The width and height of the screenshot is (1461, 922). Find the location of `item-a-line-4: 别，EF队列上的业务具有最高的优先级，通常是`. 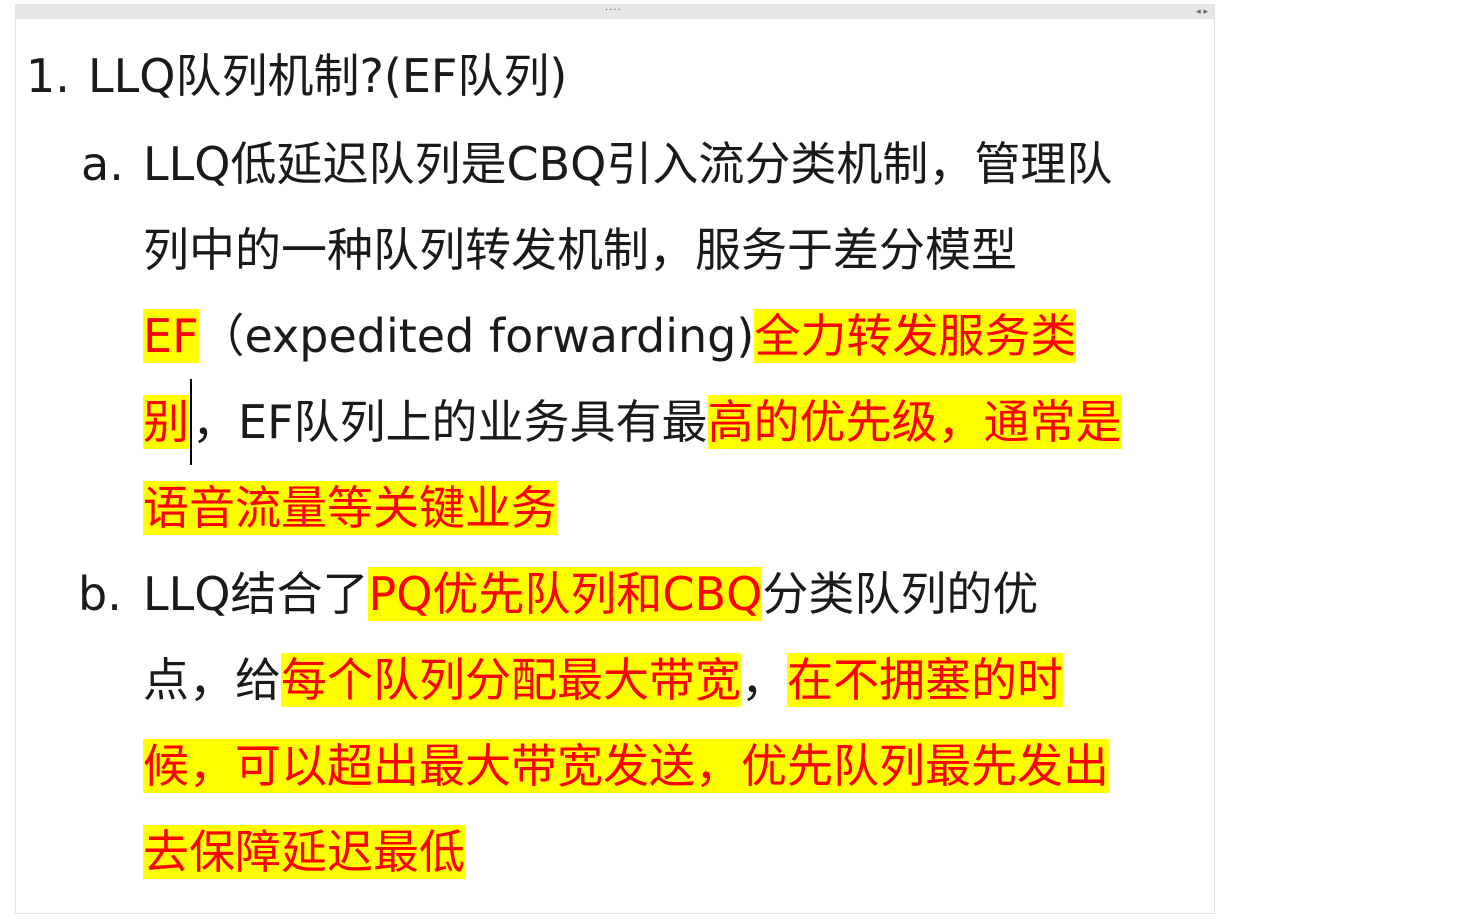

item-a-line-4: 别，EF队列上的业务具有最高的优先级，通常是 is located at coordinates (632, 422).